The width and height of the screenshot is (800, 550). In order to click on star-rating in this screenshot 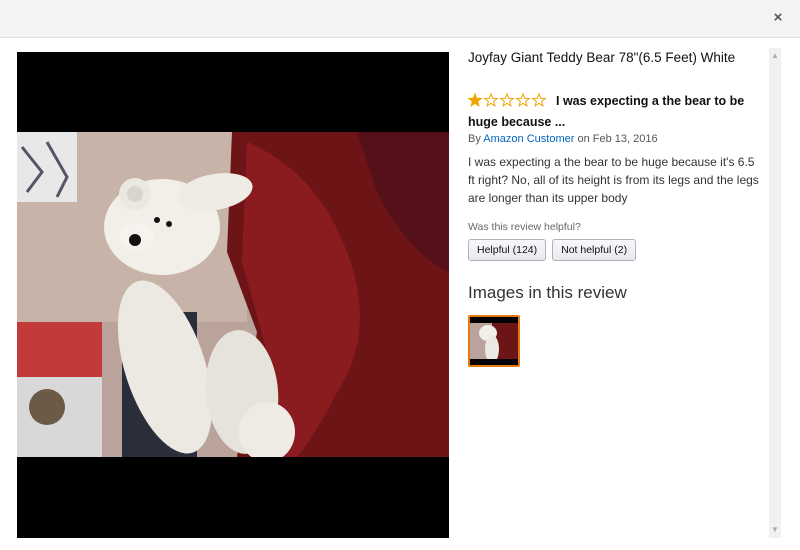, I will do `click(509, 102)`.